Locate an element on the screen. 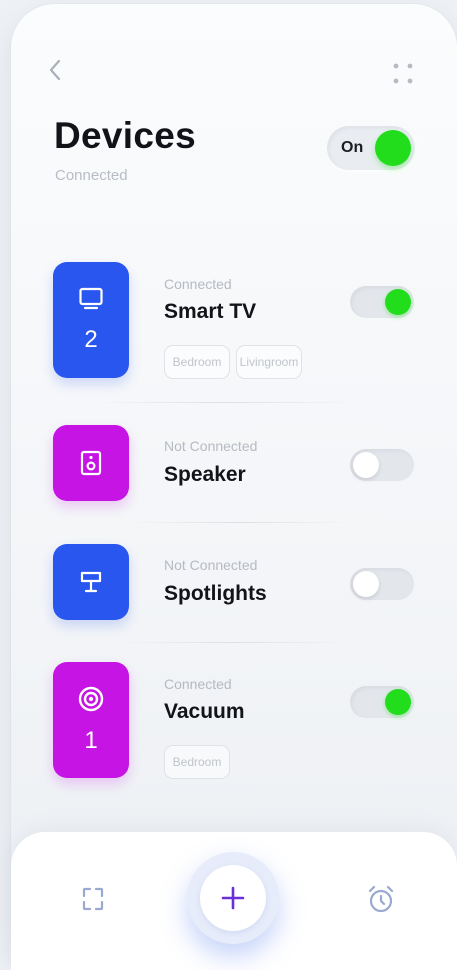 This screenshot has width=457, height=970. vacuum-target-icon is located at coordinates (91, 699).